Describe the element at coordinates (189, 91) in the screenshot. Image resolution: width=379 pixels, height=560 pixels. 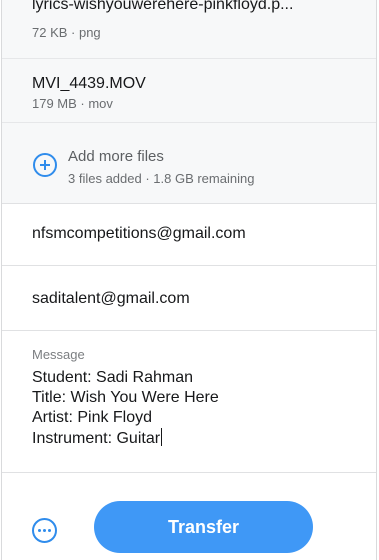
I see `file-item: MVI_4439.MOV 179 MB · mov` at that location.